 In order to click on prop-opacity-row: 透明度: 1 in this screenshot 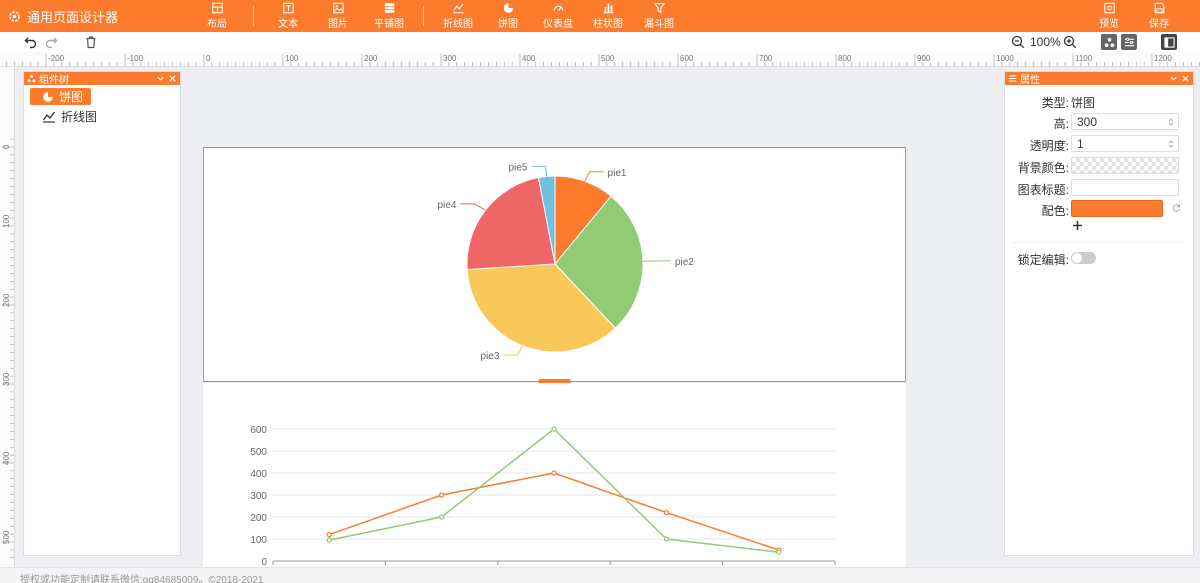, I will do `click(1102, 144)`.